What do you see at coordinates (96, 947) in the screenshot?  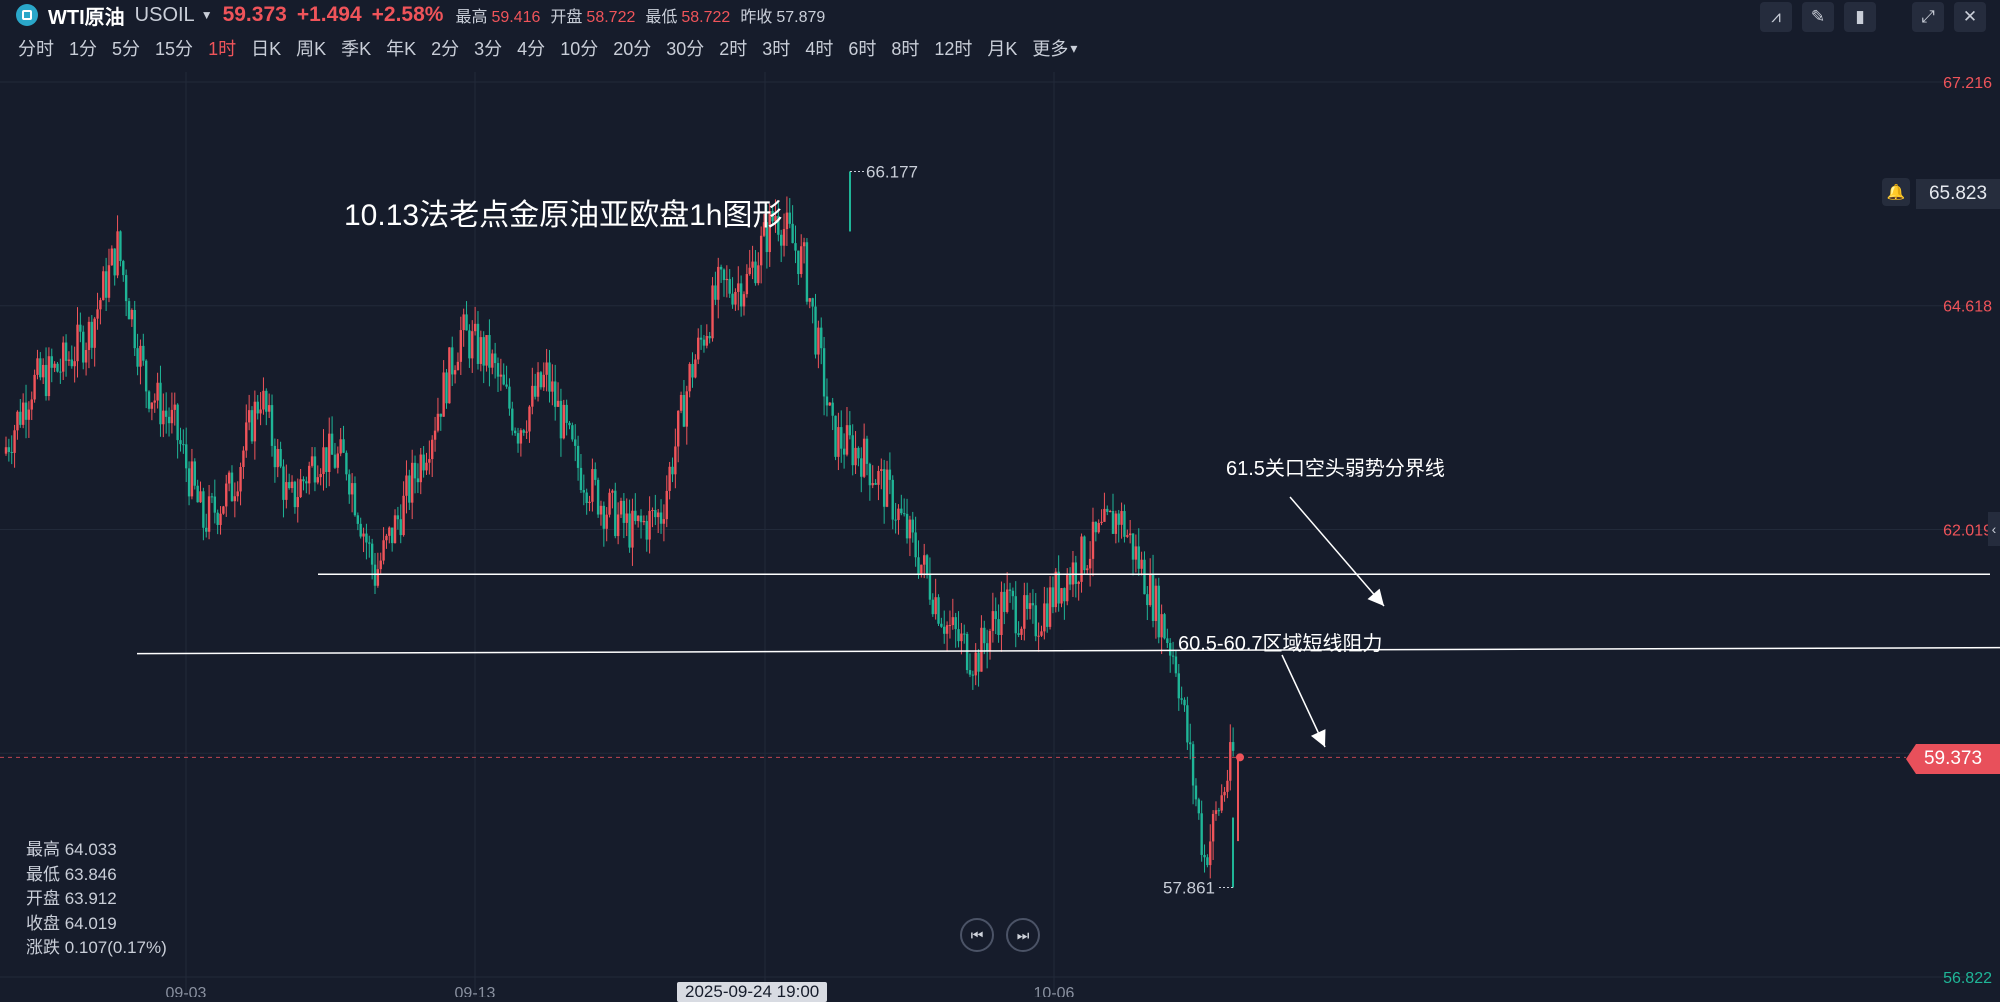 I see `ohlc-change: 涨跌 0.107(0.17%)` at bounding box center [96, 947].